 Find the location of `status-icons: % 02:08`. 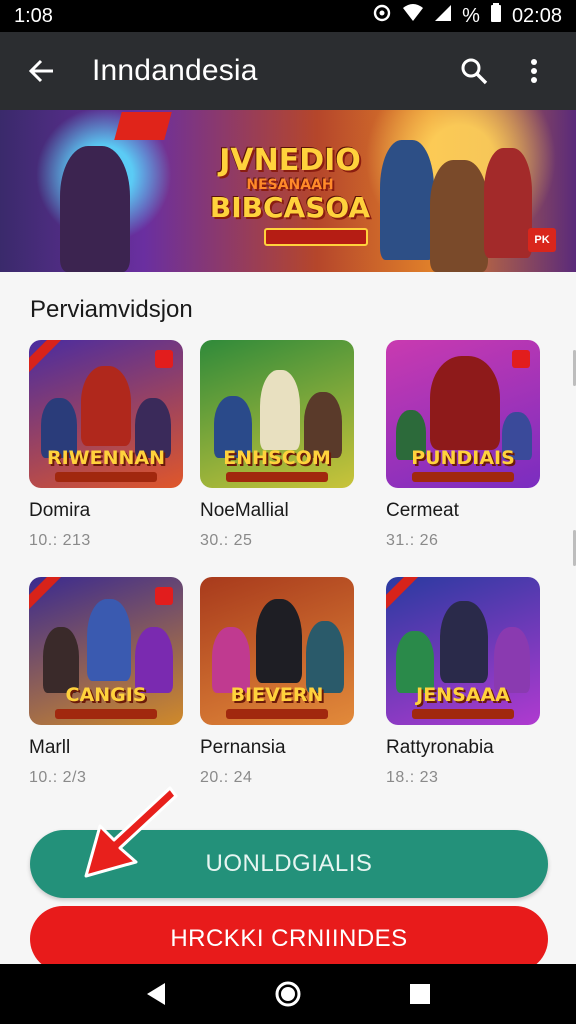

status-icons: % 02:08 is located at coordinates (467, 16).